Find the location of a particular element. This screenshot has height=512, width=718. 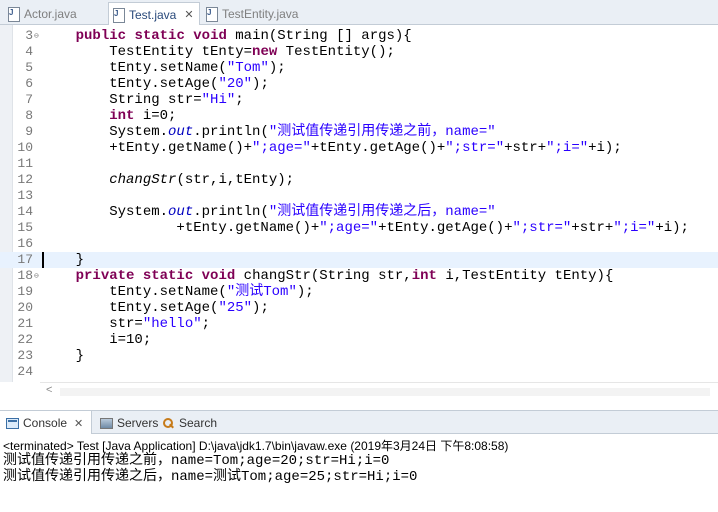

line-number: 22 is located at coordinates (25, 339).